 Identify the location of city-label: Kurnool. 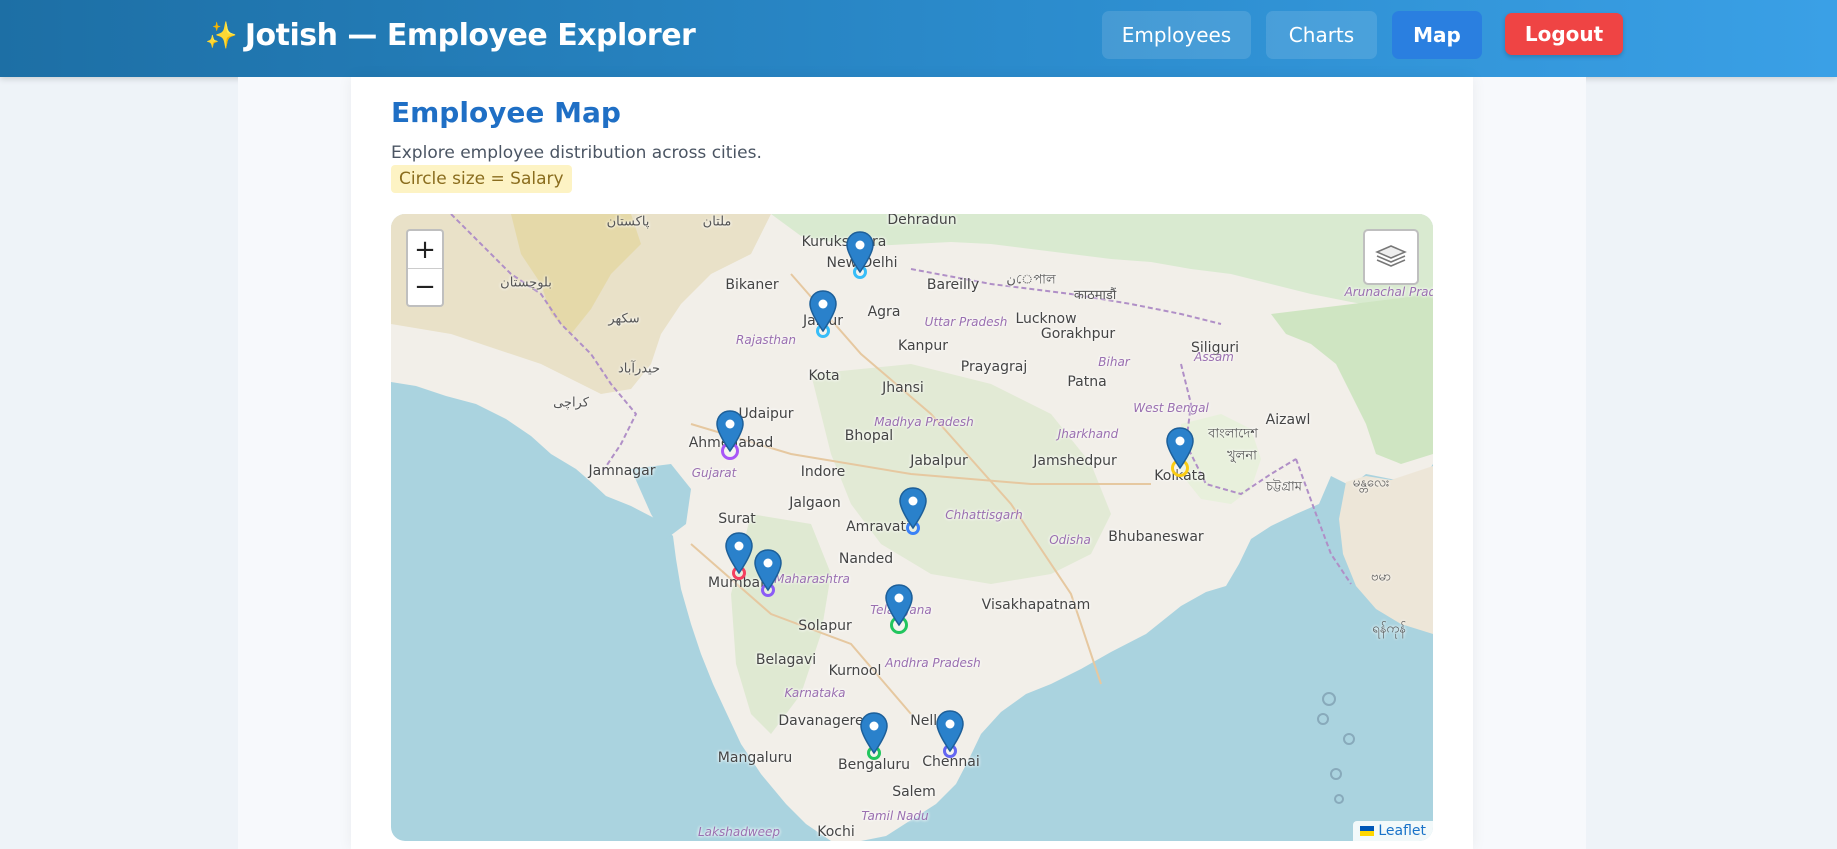
(855, 671).